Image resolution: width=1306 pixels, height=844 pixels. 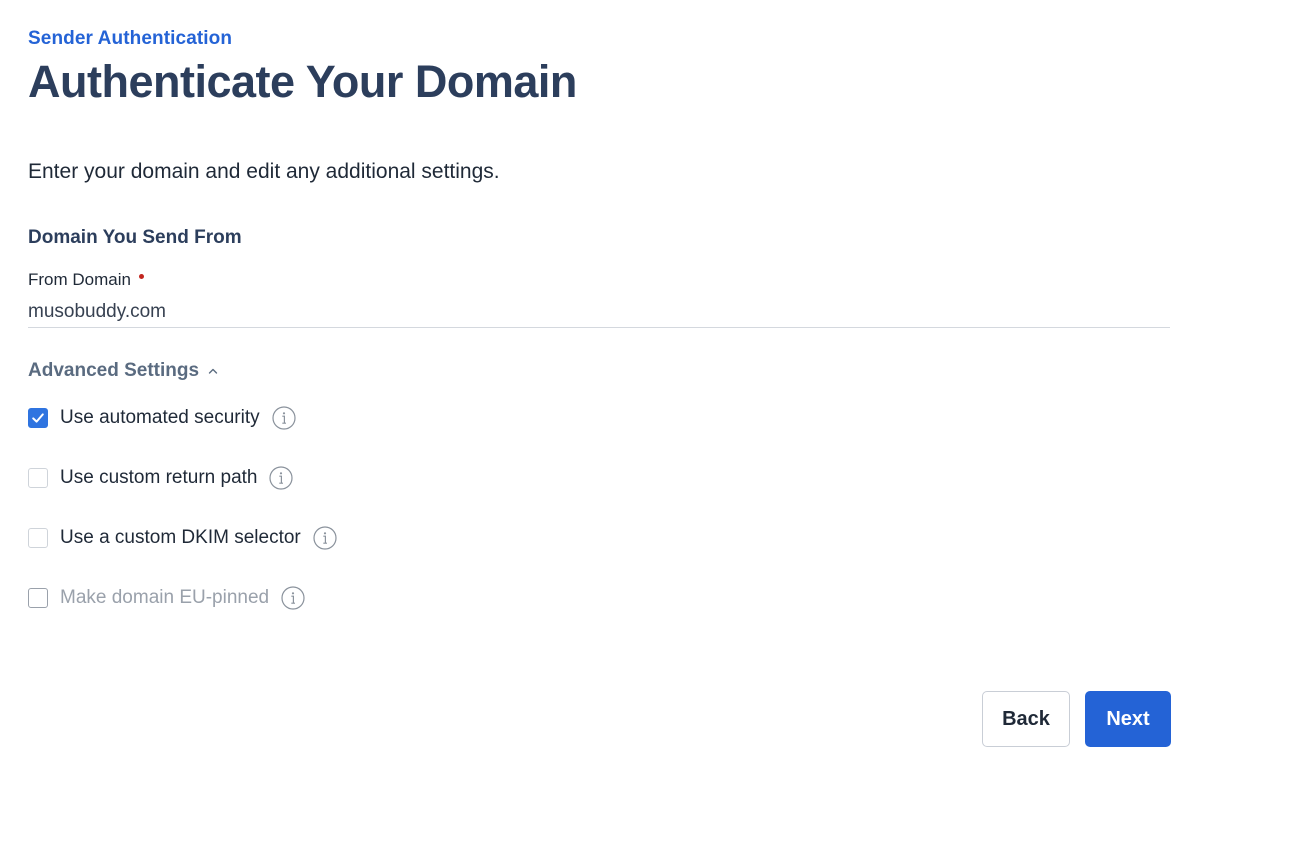 I want to click on domain-section-heading: Domain You Send From, so click(x=135, y=237).